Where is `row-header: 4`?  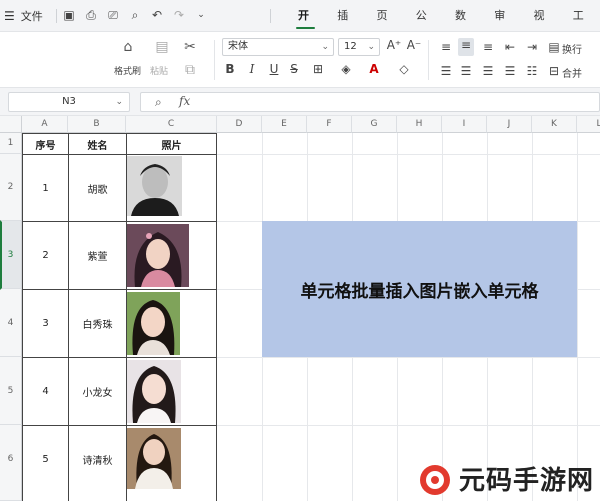
row-header: 4 is located at coordinates (11, 323).